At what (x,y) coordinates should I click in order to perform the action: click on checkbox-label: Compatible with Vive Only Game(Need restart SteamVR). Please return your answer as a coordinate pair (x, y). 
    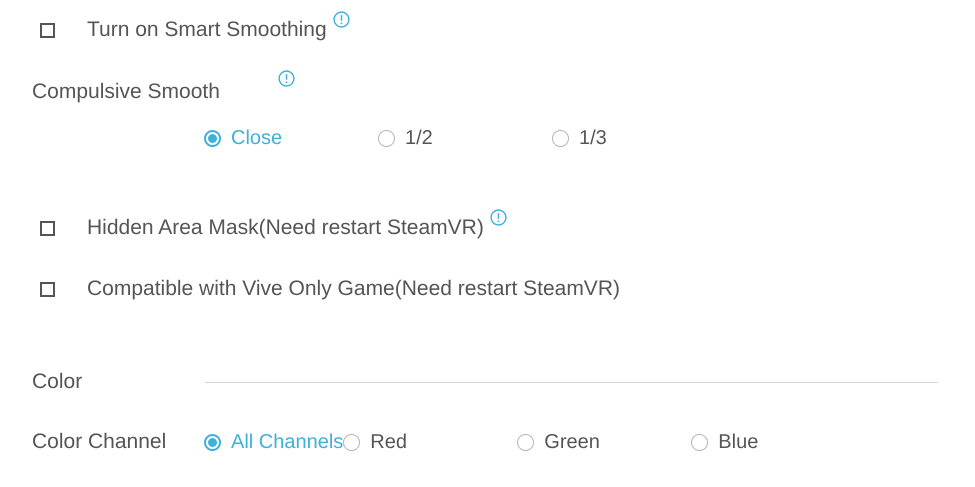
    Looking at the image, I should click on (353, 289).